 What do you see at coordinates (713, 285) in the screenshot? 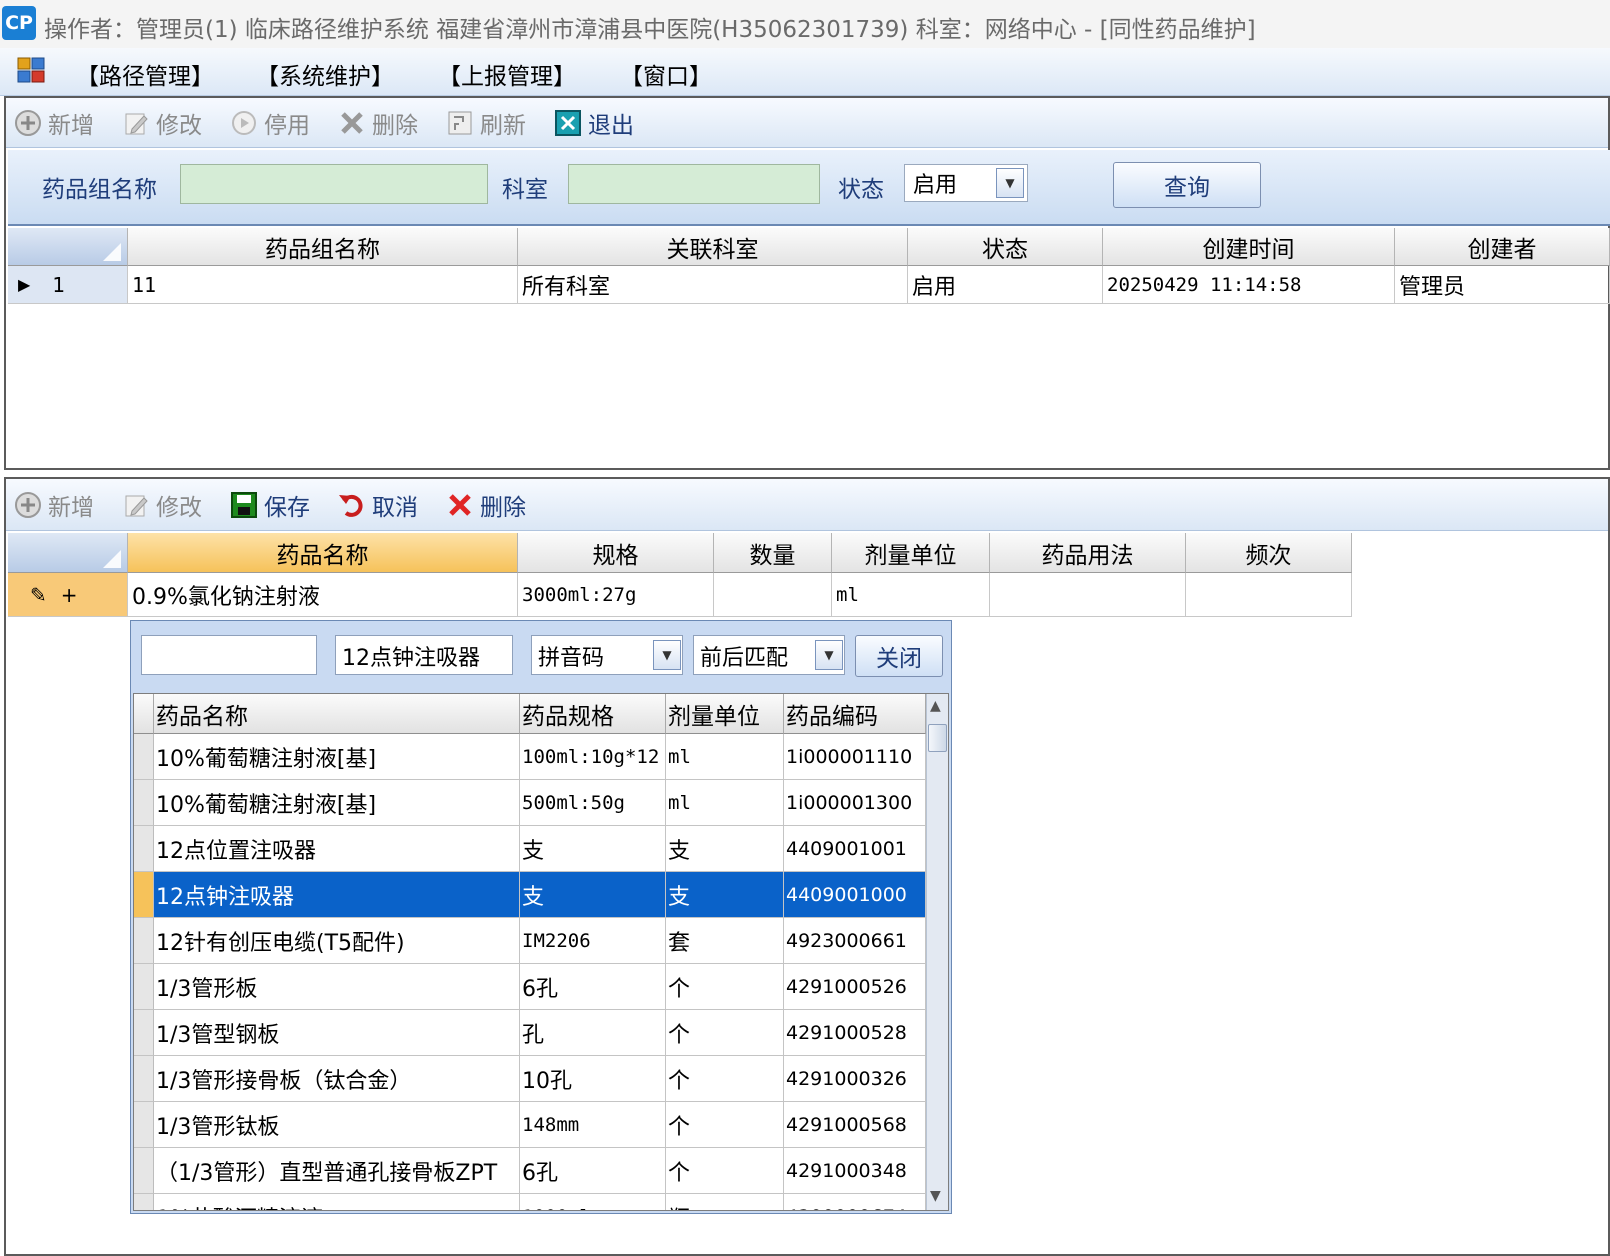
I see `cell-dept: 所有科室` at bounding box center [713, 285].